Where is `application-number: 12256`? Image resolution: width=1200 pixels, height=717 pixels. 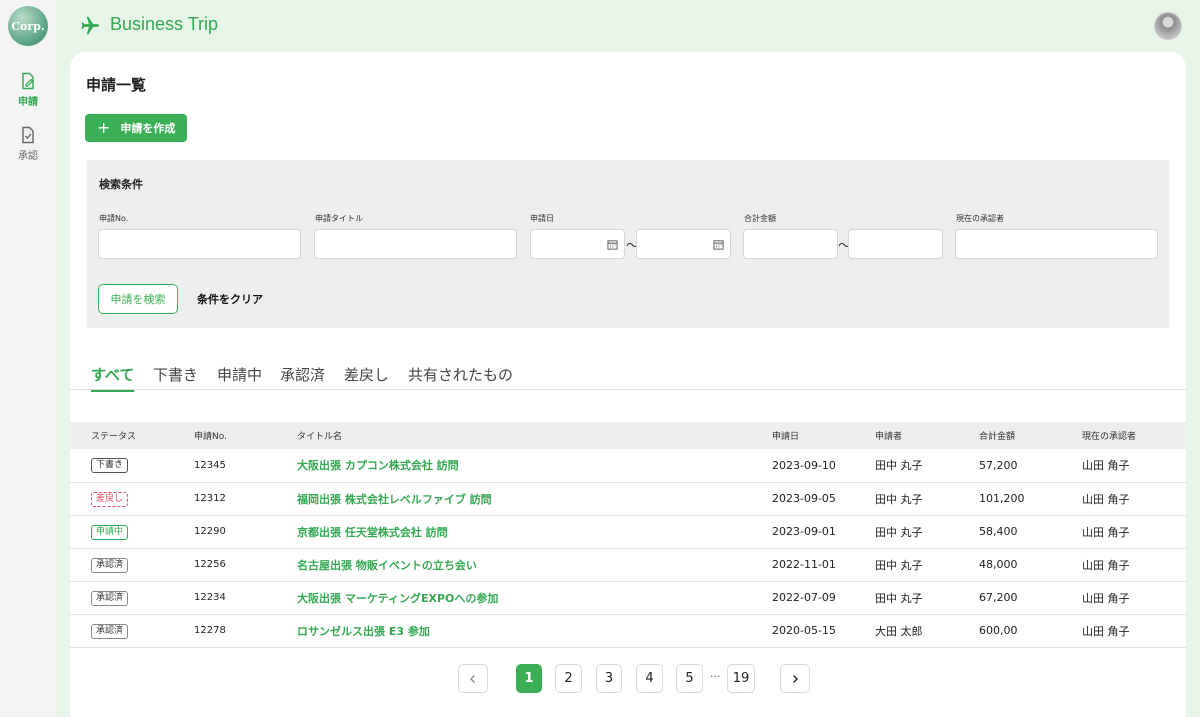 application-number: 12256 is located at coordinates (210, 564).